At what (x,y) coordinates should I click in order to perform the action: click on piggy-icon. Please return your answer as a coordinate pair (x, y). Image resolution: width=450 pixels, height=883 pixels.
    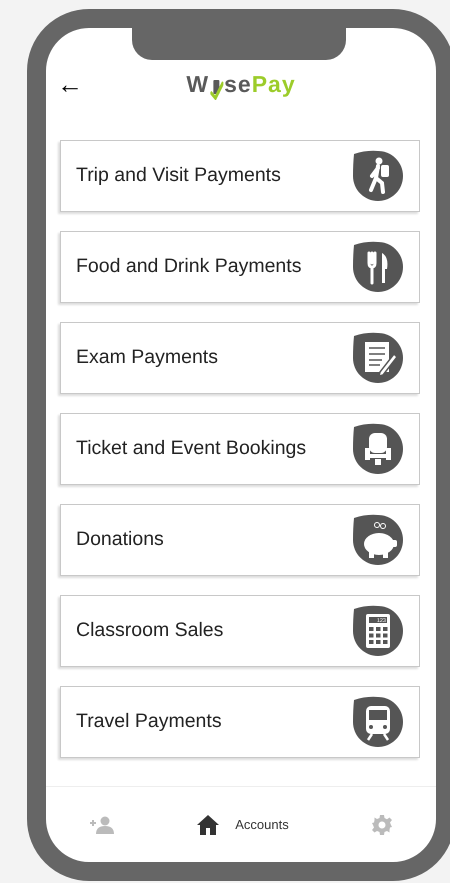
    Looking at the image, I should click on (378, 540).